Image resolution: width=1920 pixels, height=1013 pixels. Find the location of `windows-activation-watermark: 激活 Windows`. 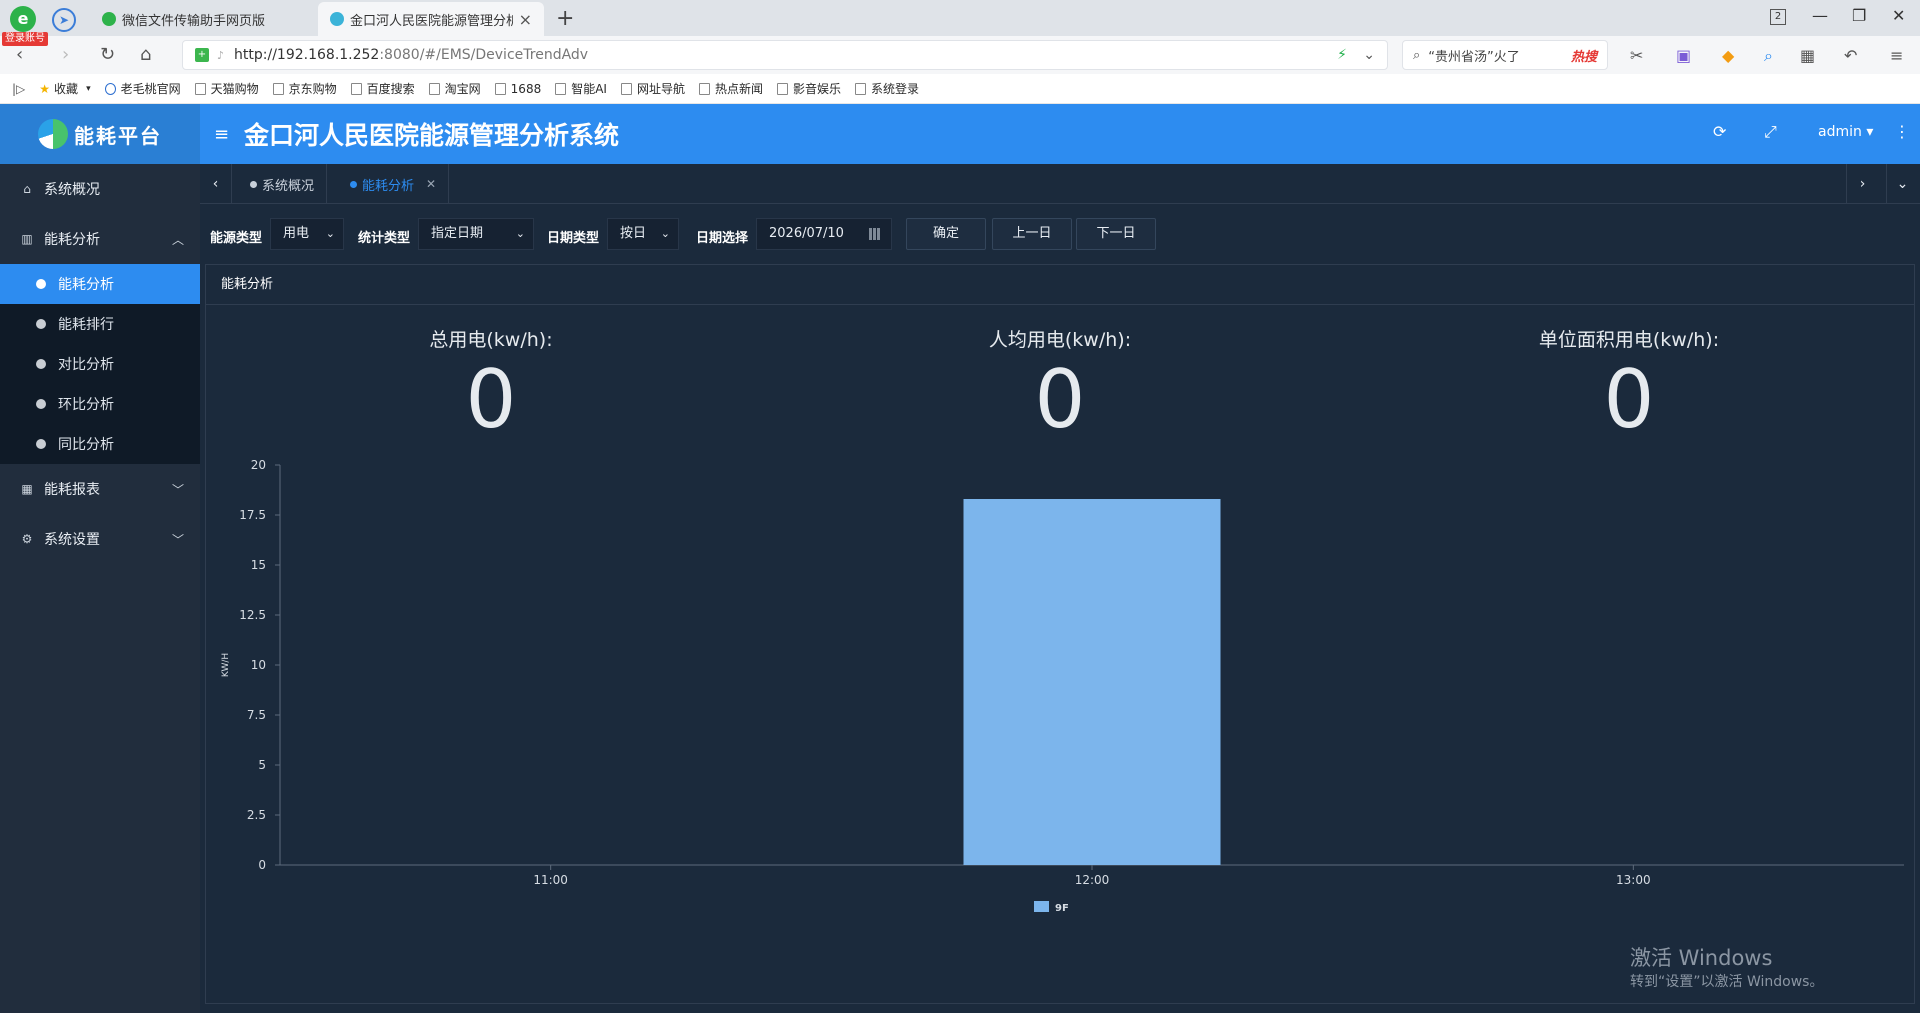

windows-activation-watermark: 激活 Windows is located at coordinates (1701, 958).